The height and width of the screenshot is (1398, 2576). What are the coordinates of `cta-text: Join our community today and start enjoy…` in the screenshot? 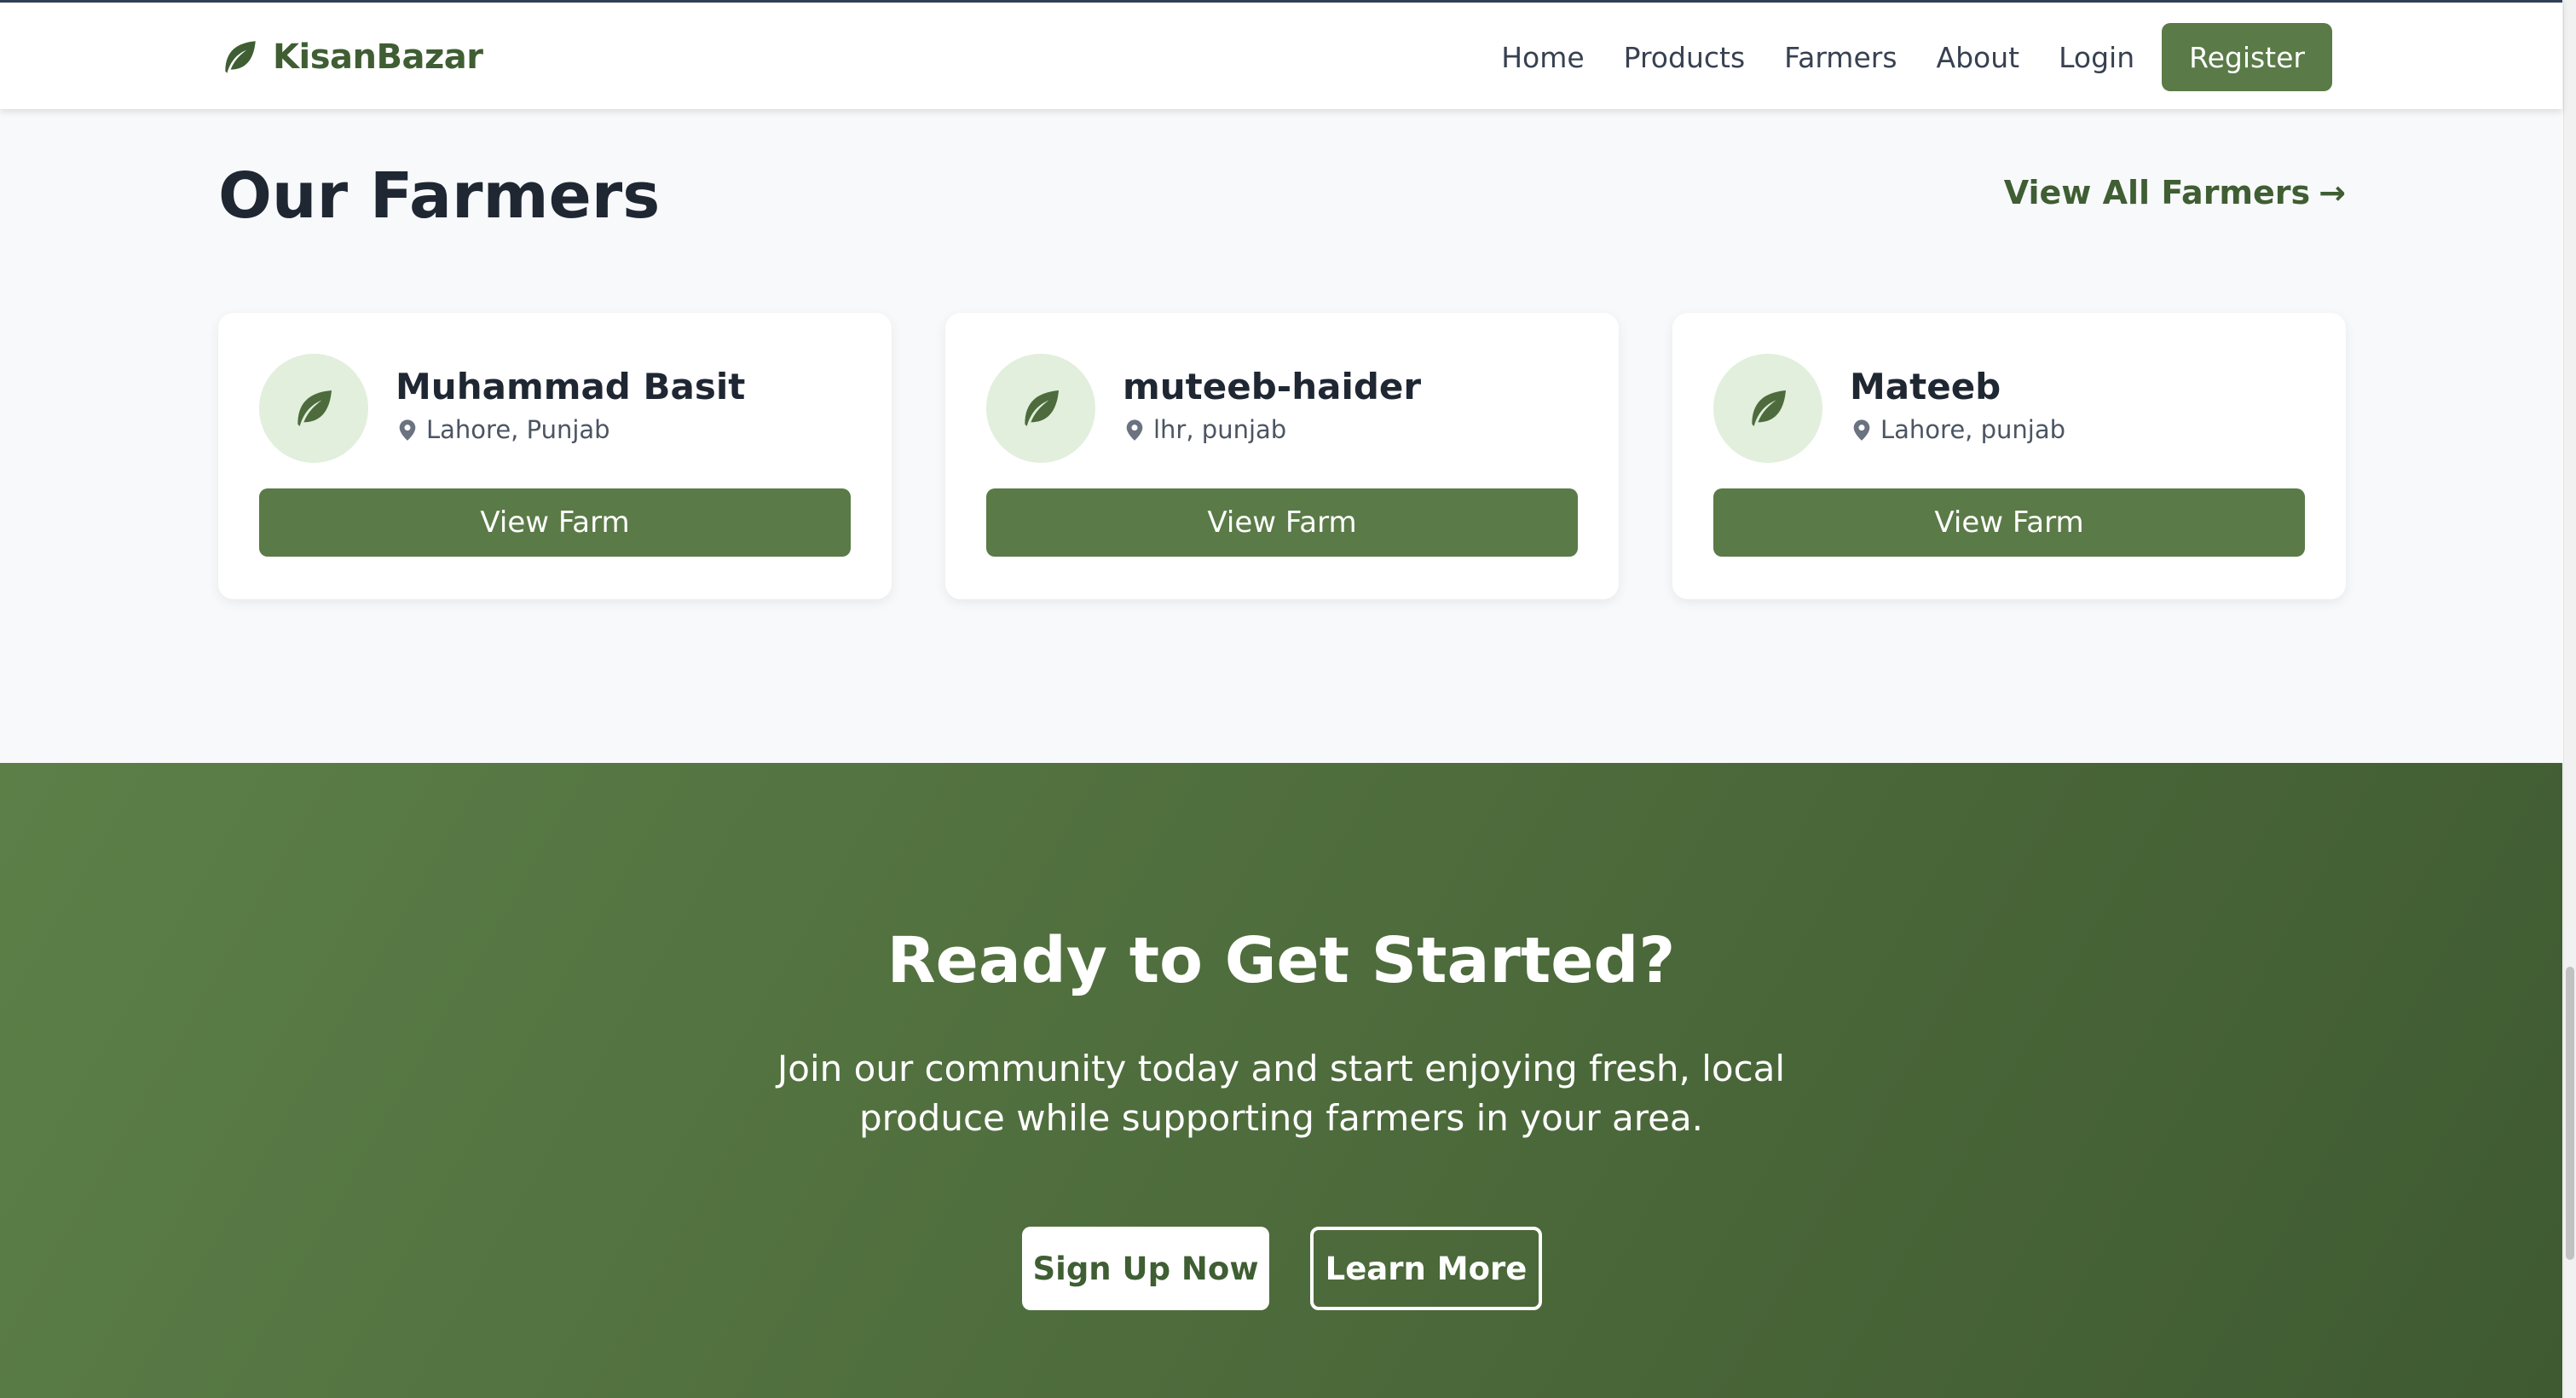 It's located at (1281, 1094).